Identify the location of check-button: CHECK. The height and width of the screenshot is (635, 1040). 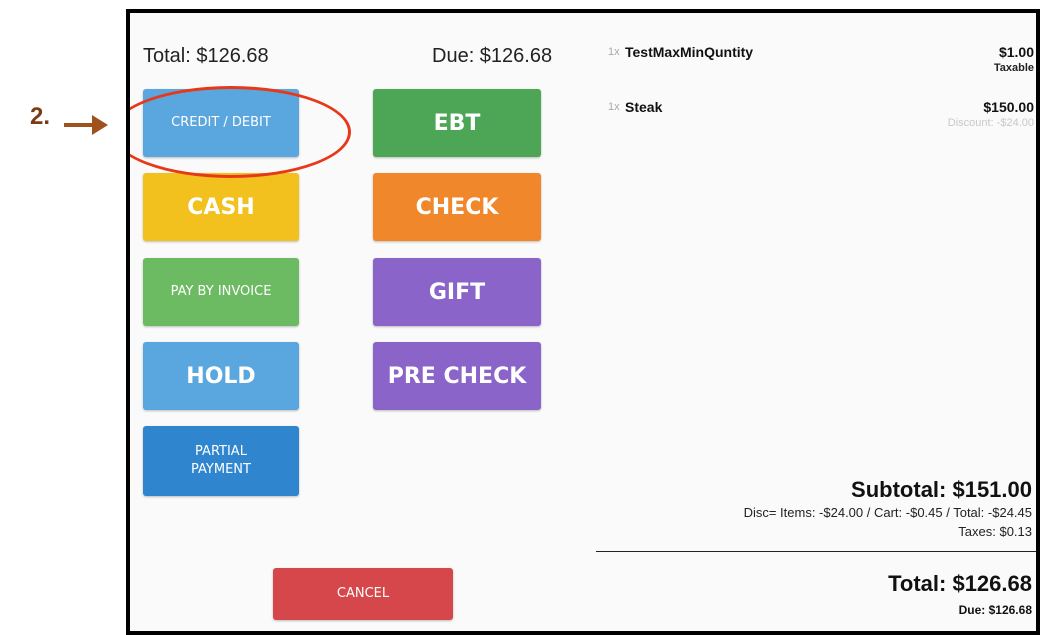
(457, 207).